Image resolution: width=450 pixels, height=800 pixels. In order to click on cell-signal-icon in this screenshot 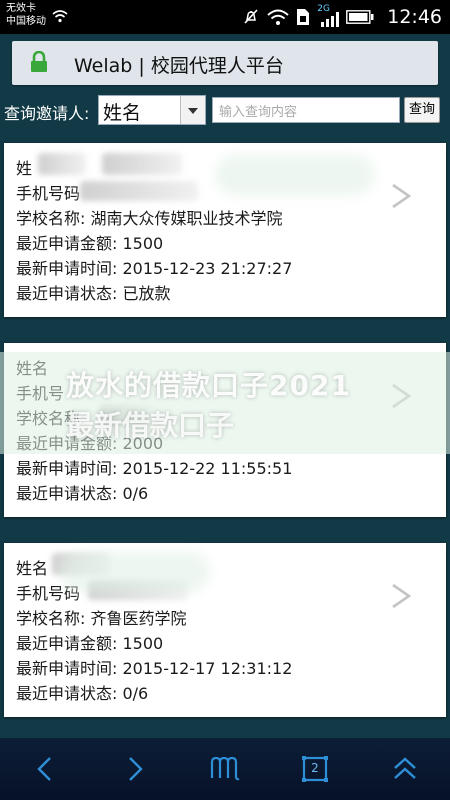, I will do `click(330, 19)`.